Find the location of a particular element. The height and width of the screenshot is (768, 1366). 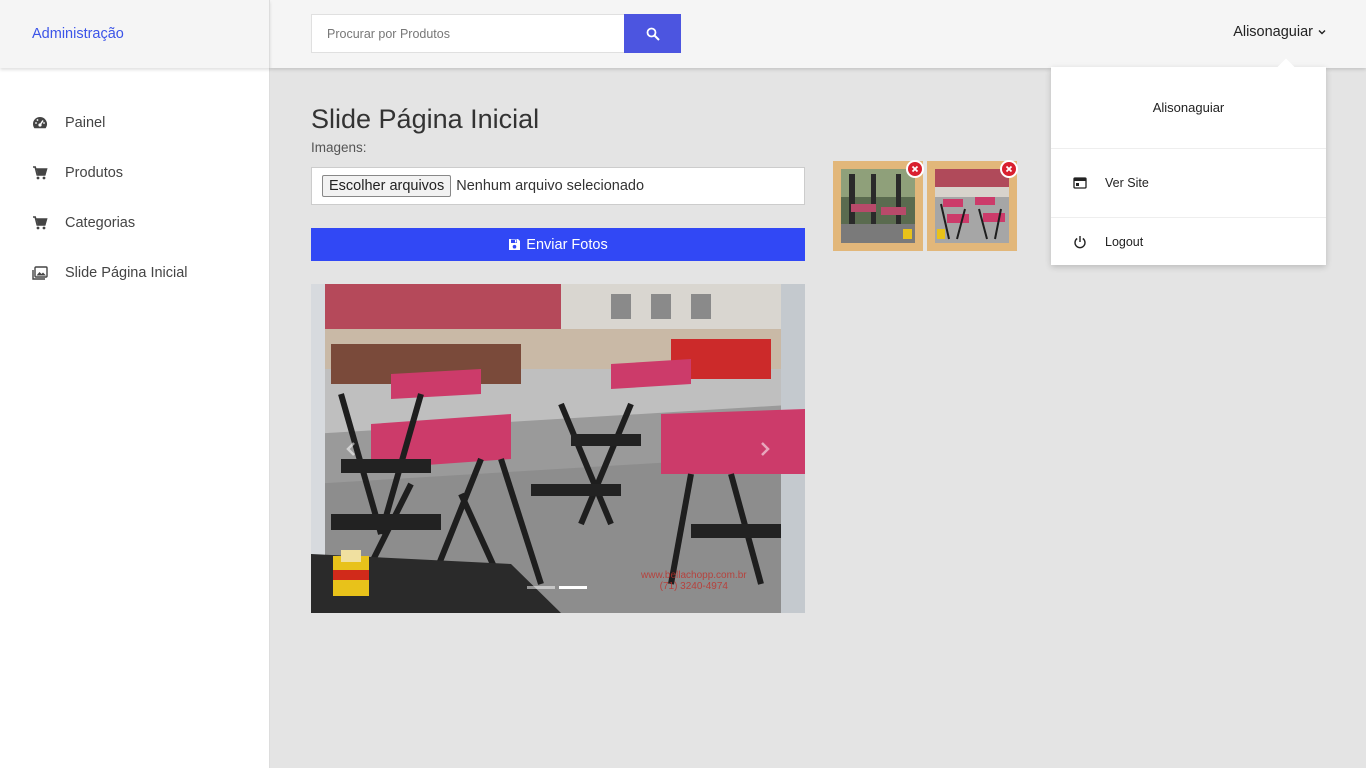

search-button is located at coordinates (652, 33).